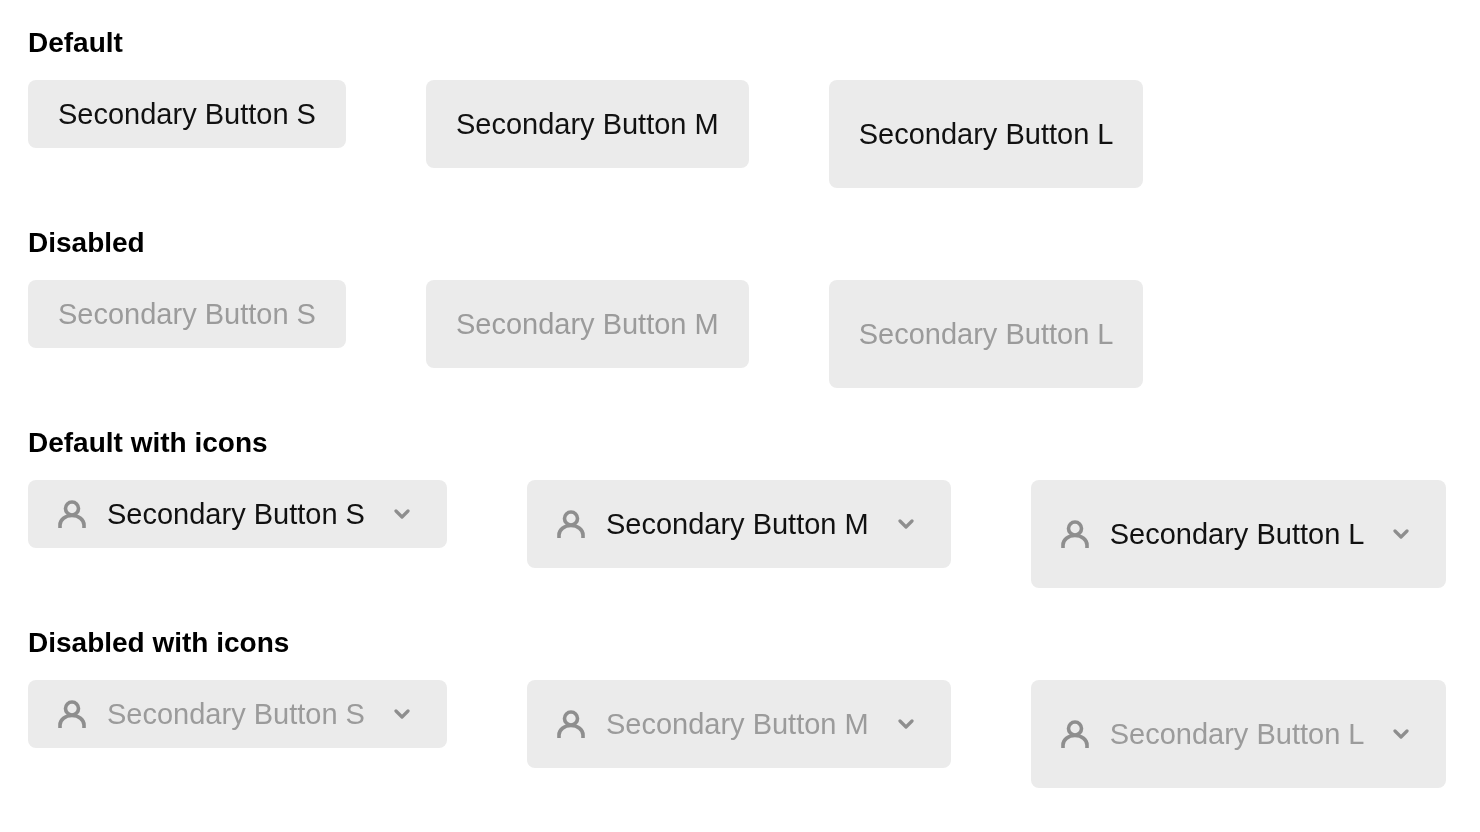  What do you see at coordinates (86, 243) in the screenshot?
I see `section-heading: Disabled` at bounding box center [86, 243].